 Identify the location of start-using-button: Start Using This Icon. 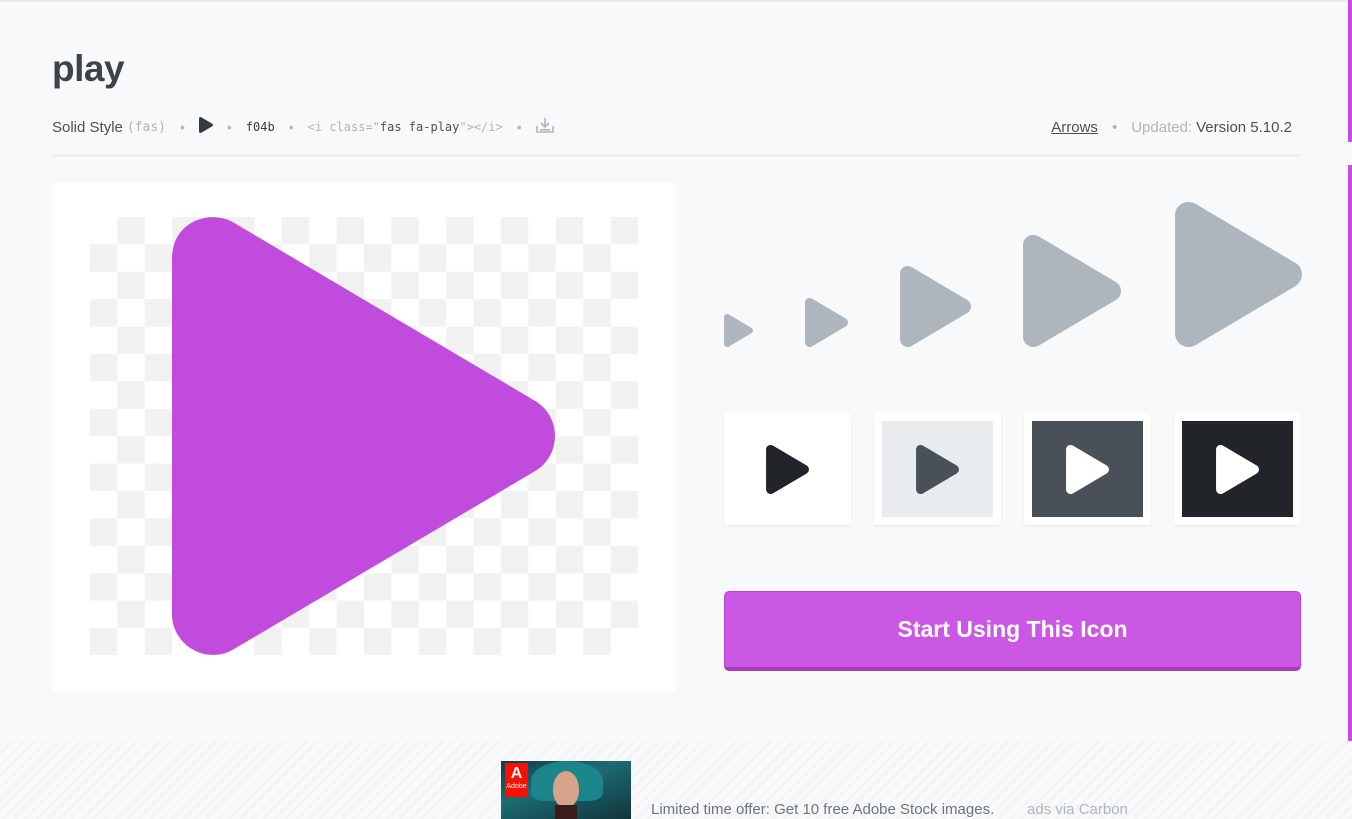
(1012, 631).